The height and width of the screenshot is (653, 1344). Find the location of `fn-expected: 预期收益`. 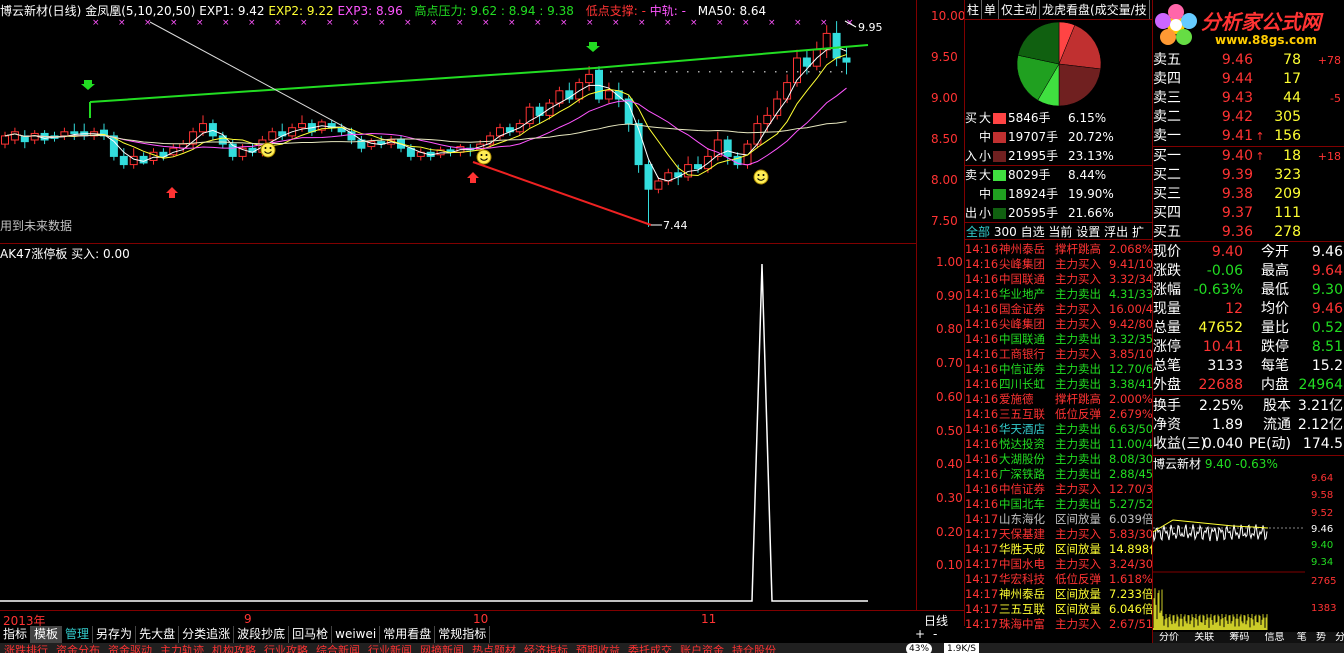

fn-expected: 预期收益 is located at coordinates (598, 649).